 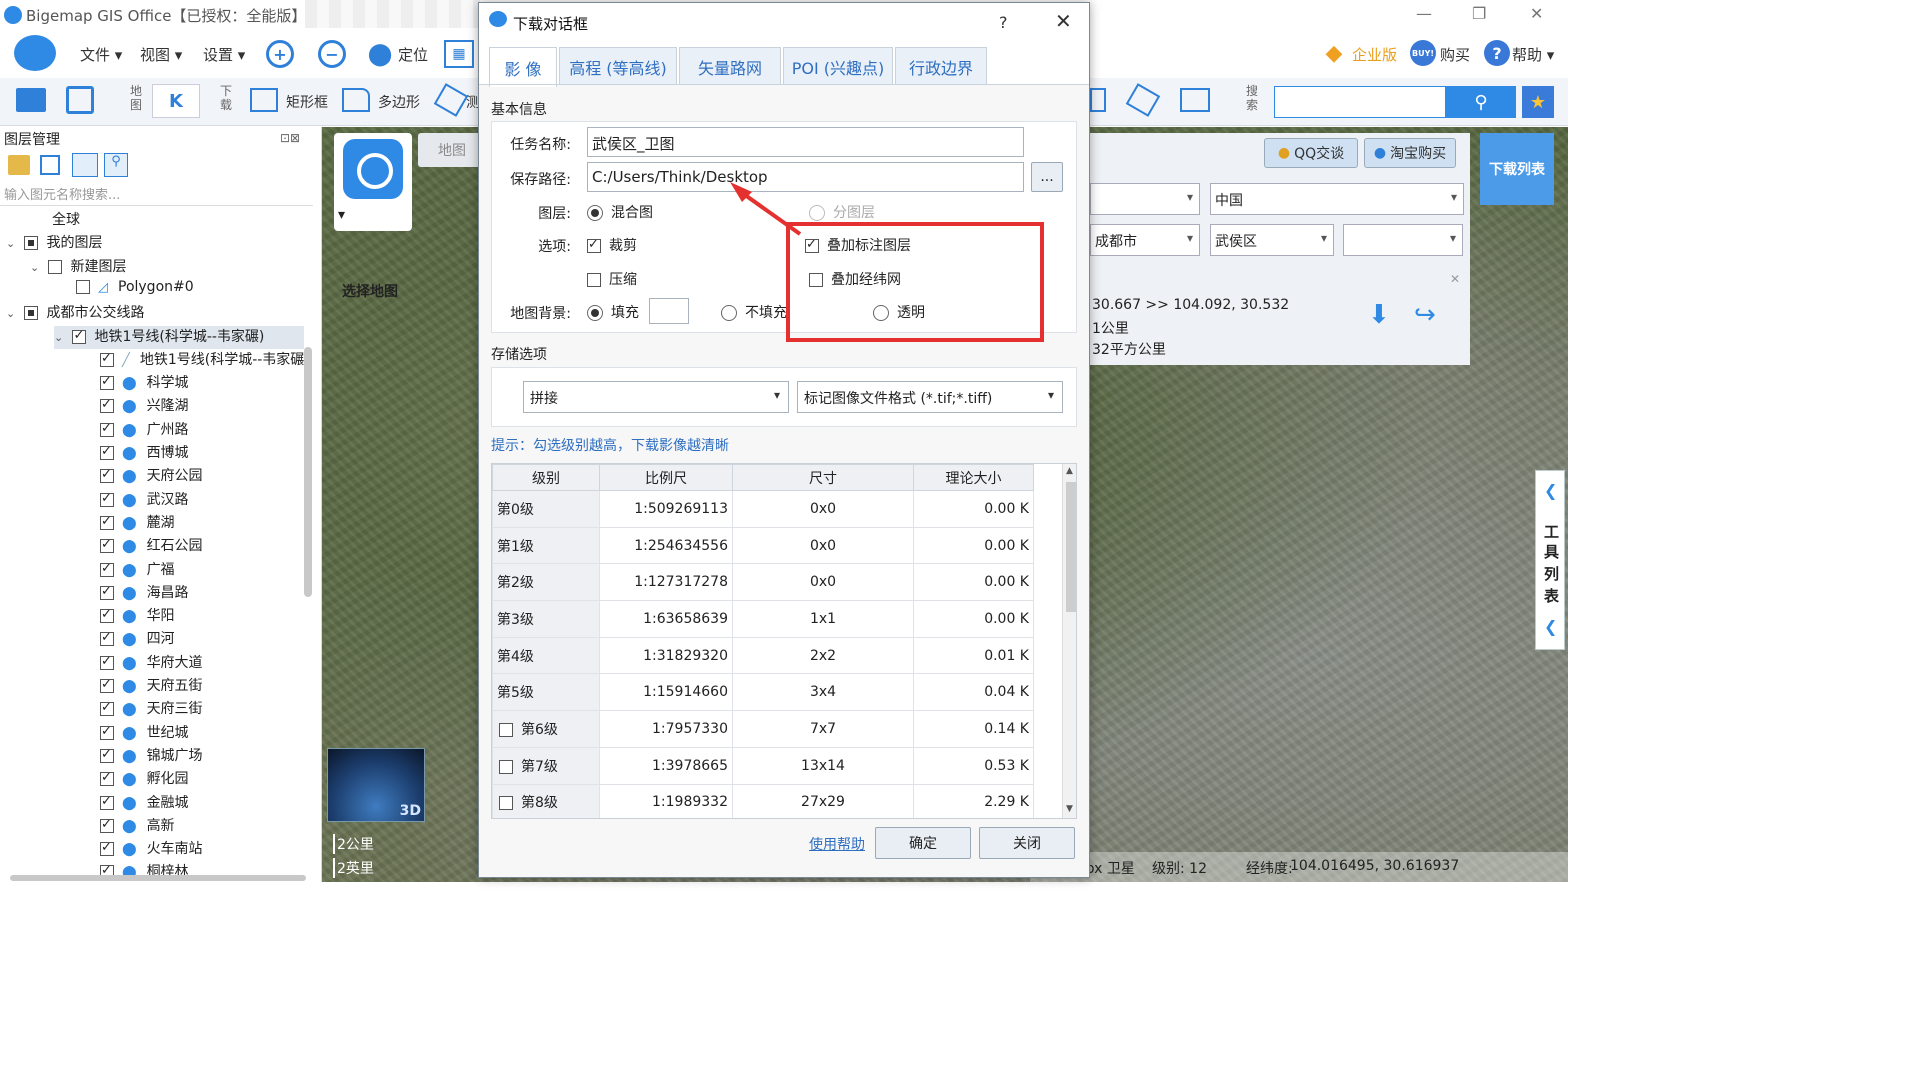 I want to click on grid-icon: ▦, so click(x=459, y=54).